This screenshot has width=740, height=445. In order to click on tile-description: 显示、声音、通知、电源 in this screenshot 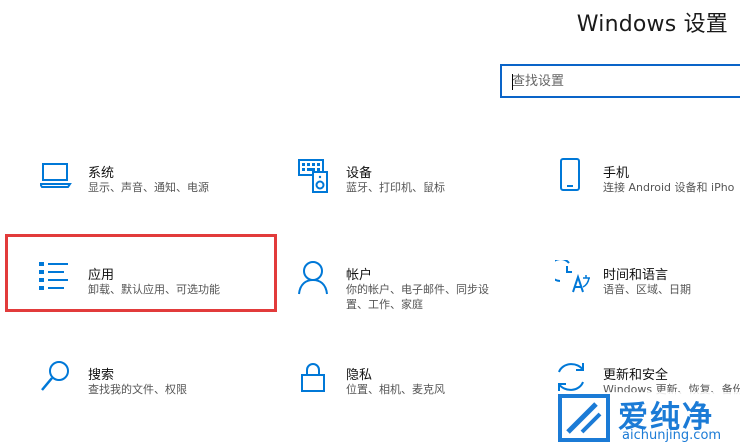, I will do `click(148, 187)`.